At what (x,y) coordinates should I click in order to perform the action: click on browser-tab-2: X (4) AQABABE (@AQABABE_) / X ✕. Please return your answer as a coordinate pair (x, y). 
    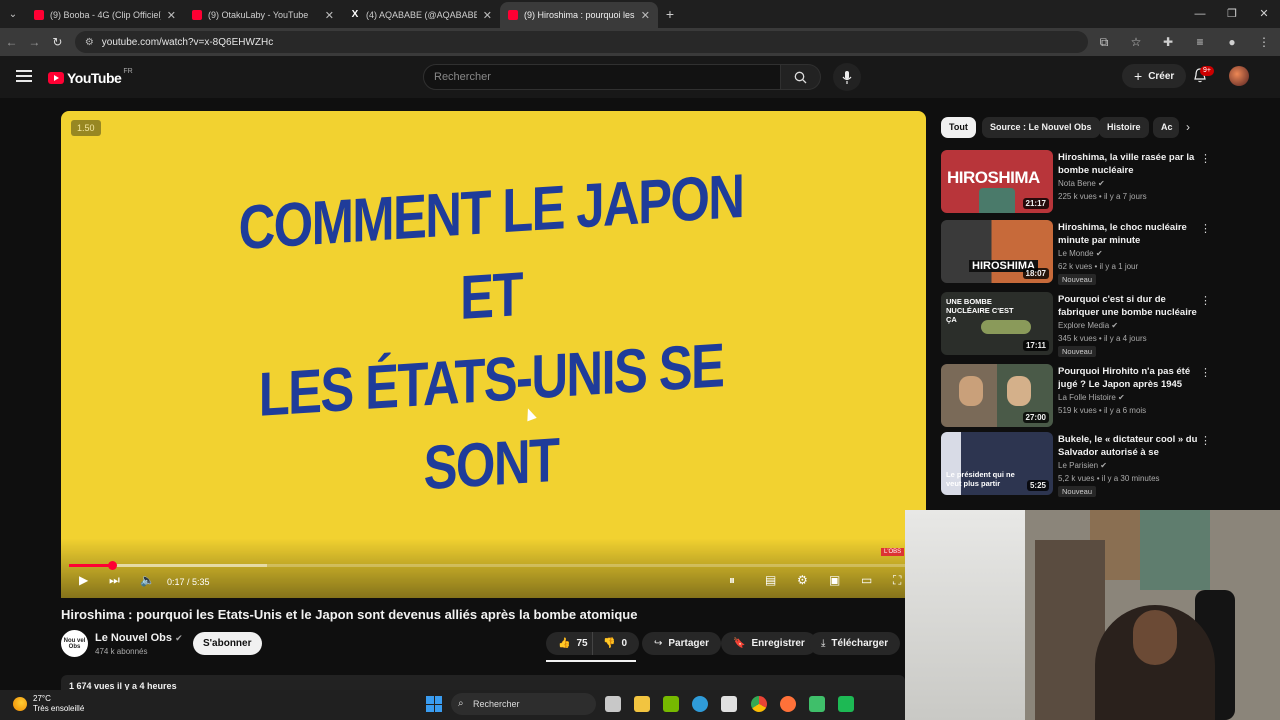
    Looking at the image, I should click on (421, 15).